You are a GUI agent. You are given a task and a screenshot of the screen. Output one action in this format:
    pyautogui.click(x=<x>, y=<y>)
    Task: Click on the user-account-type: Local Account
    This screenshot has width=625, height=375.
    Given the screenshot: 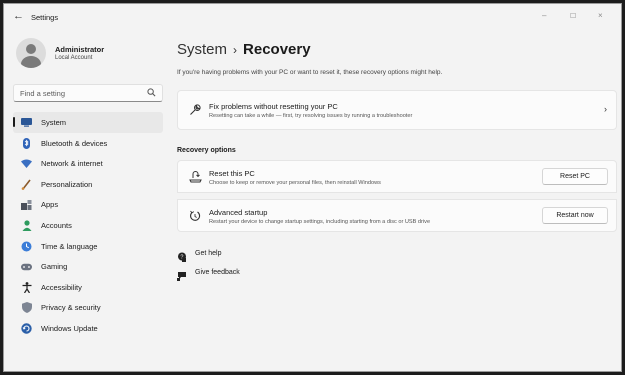 What is the action you would take?
    pyautogui.click(x=74, y=58)
    